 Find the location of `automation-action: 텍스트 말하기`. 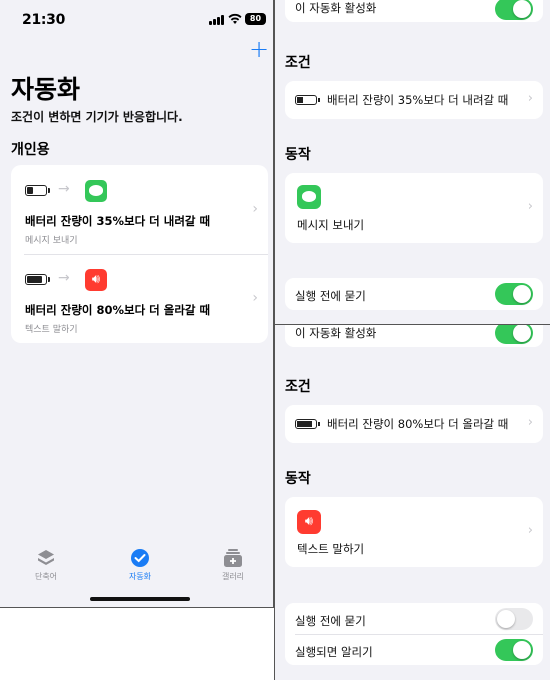

automation-action: 텍스트 말하기 is located at coordinates (51, 330).